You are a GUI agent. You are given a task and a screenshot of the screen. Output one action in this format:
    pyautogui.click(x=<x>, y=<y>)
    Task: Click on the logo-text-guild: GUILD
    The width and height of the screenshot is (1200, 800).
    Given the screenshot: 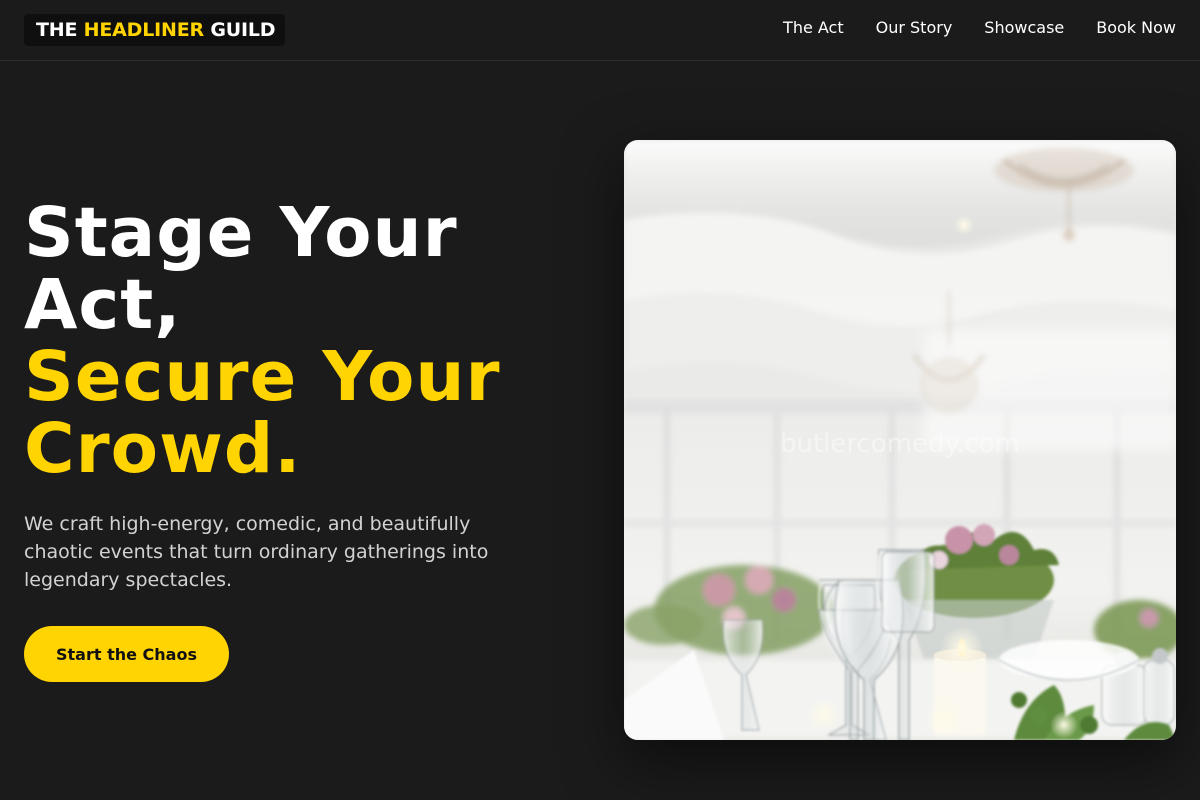 What is the action you would take?
    pyautogui.click(x=239, y=30)
    